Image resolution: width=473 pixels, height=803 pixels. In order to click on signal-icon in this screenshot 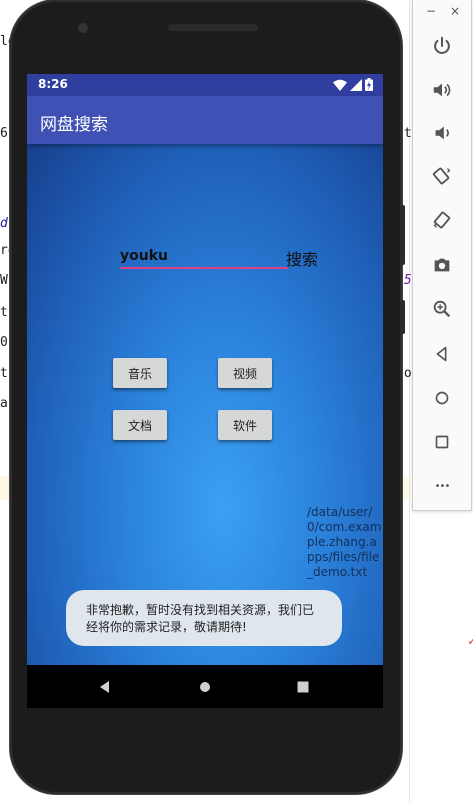, I will do `click(356, 84)`.